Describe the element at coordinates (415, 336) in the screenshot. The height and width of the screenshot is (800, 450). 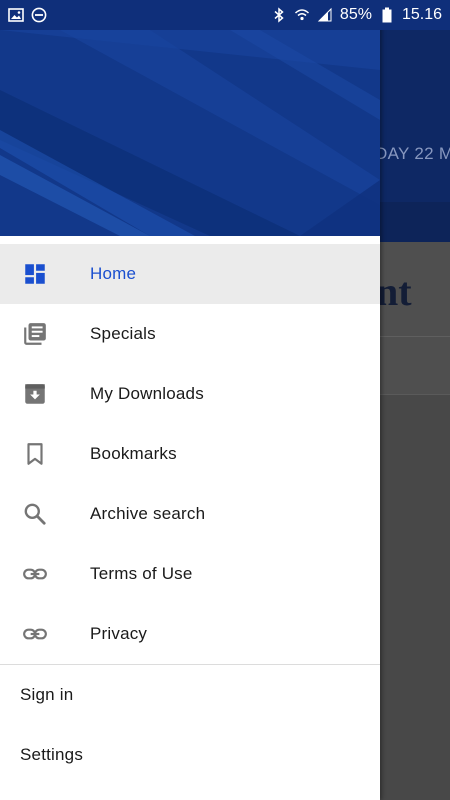
I see `background-divider` at that location.